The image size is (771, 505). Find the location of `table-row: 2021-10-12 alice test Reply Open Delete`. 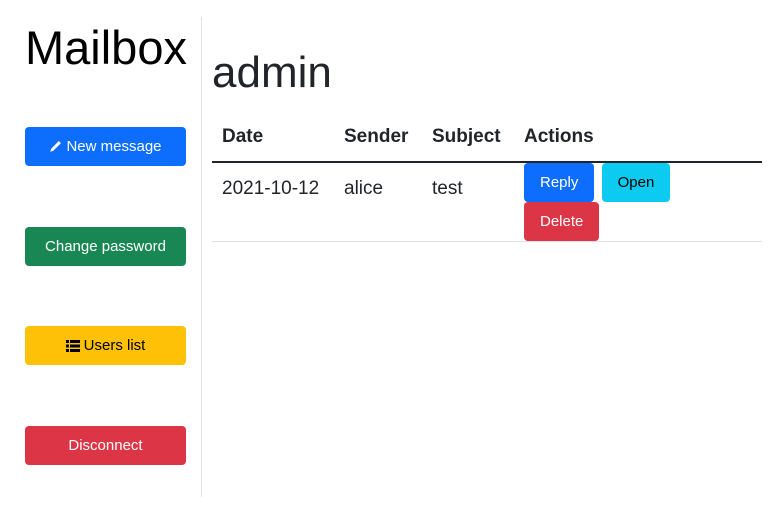

table-row: 2021-10-12 alice test Reply Open Delete is located at coordinates (487, 202).